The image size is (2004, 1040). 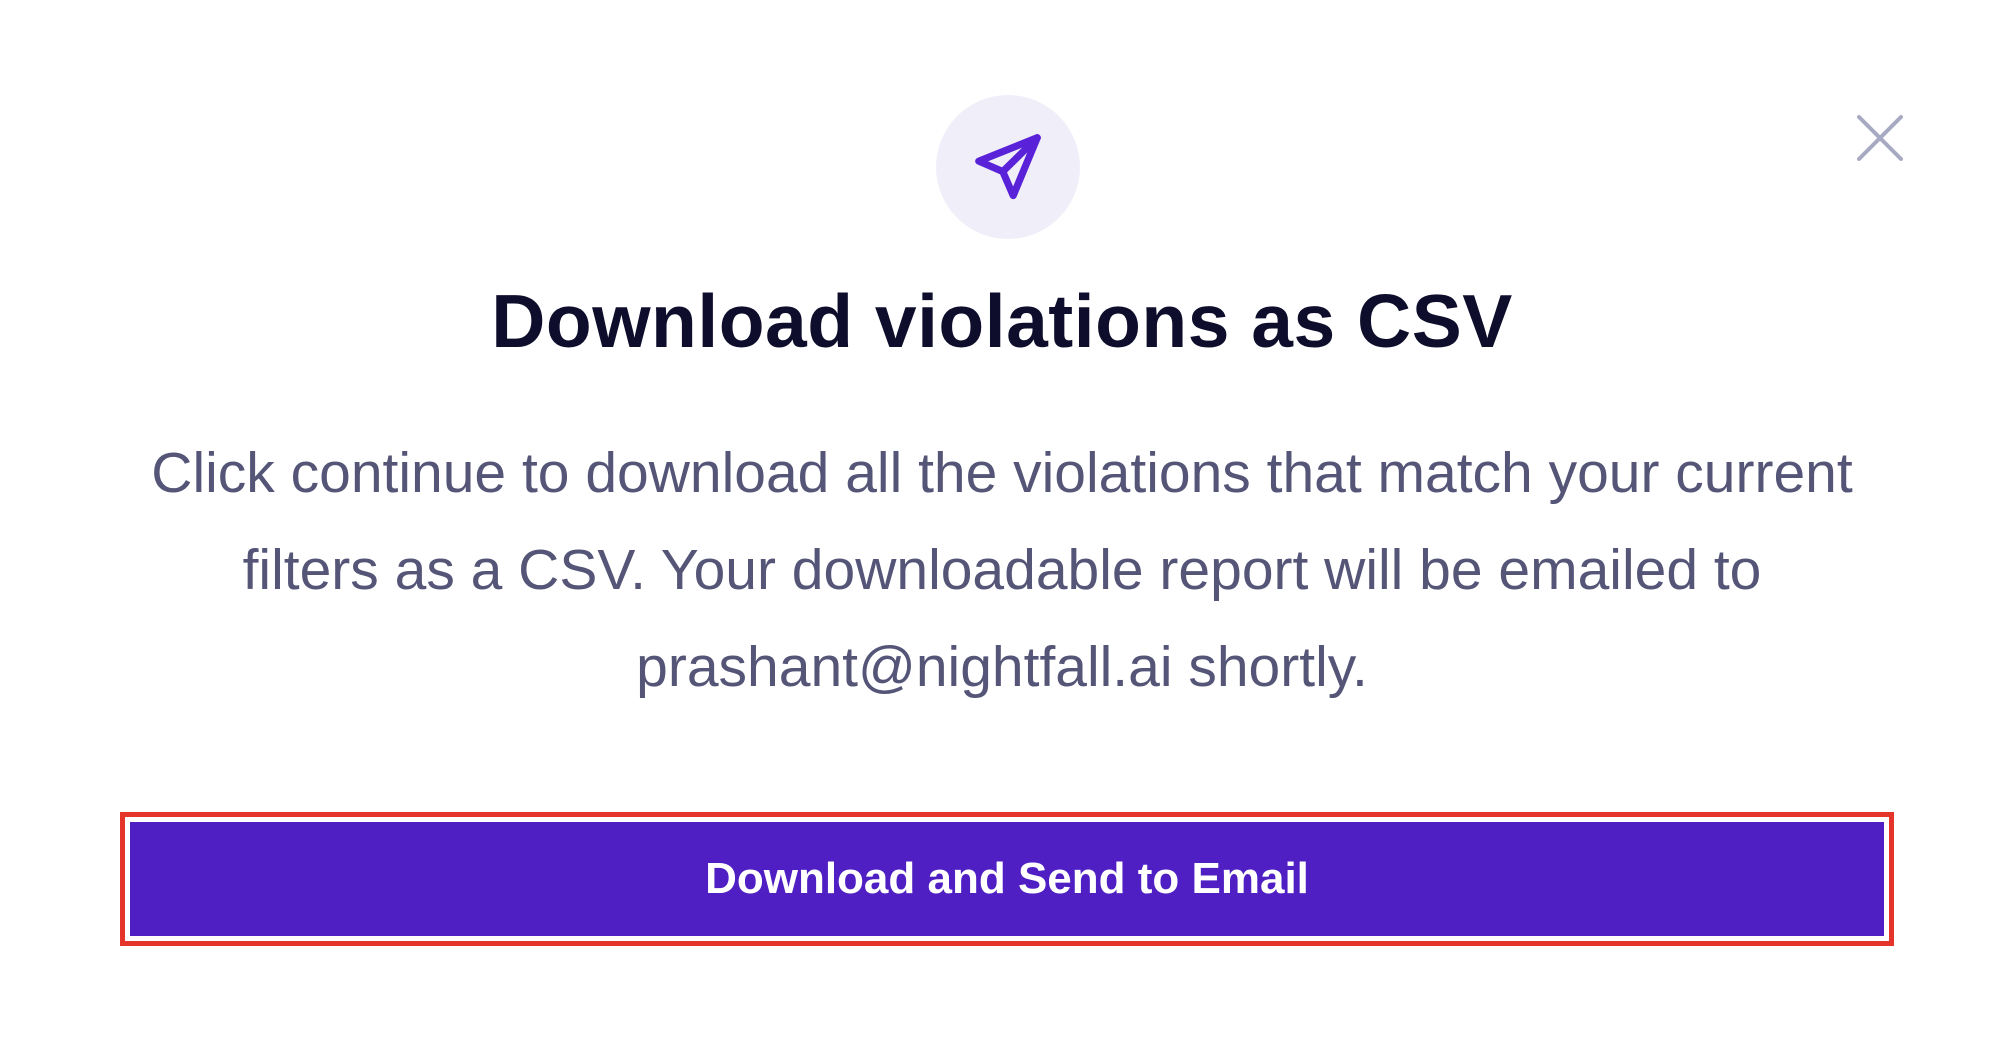 What do you see at coordinates (1002, 321) in the screenshot?
I see `dialog-title: Download violations as CSV` at bounding box center [1002, 321].